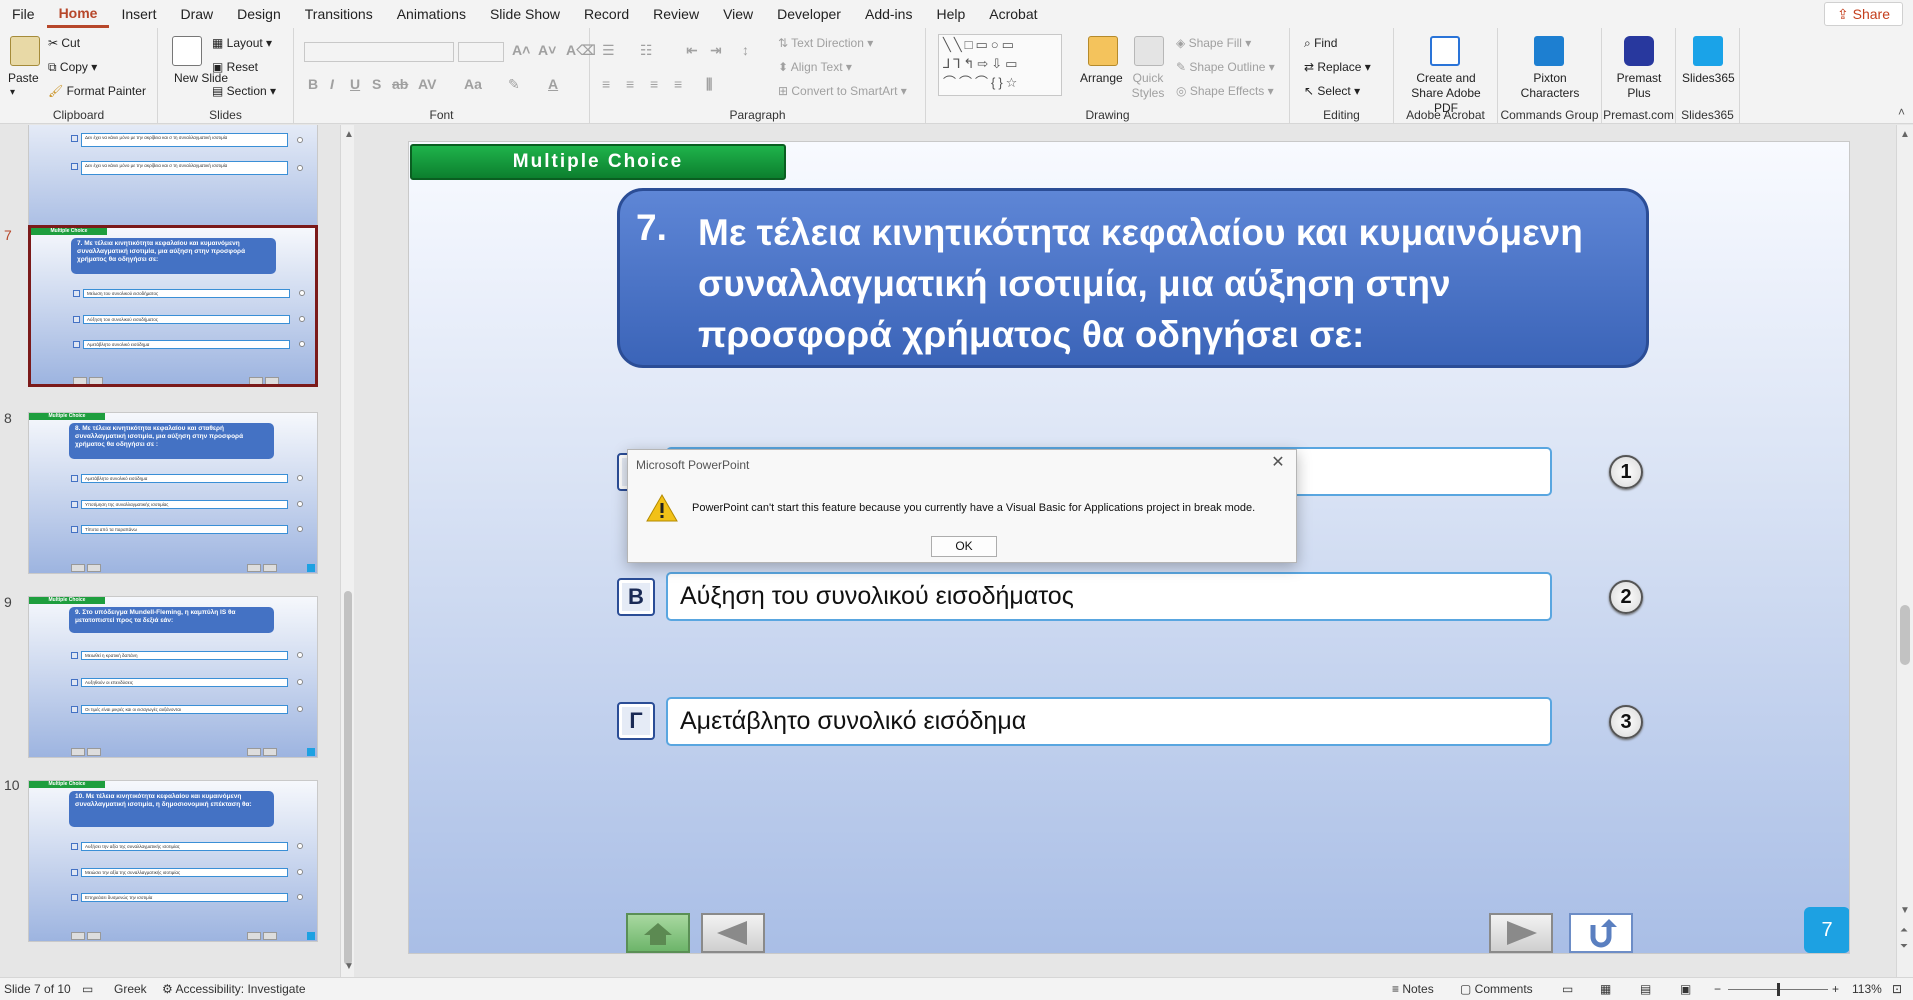  Describe the element at coordinates (654, 84) in the screenshot. I see `align-right-icon: ≡` at that location.